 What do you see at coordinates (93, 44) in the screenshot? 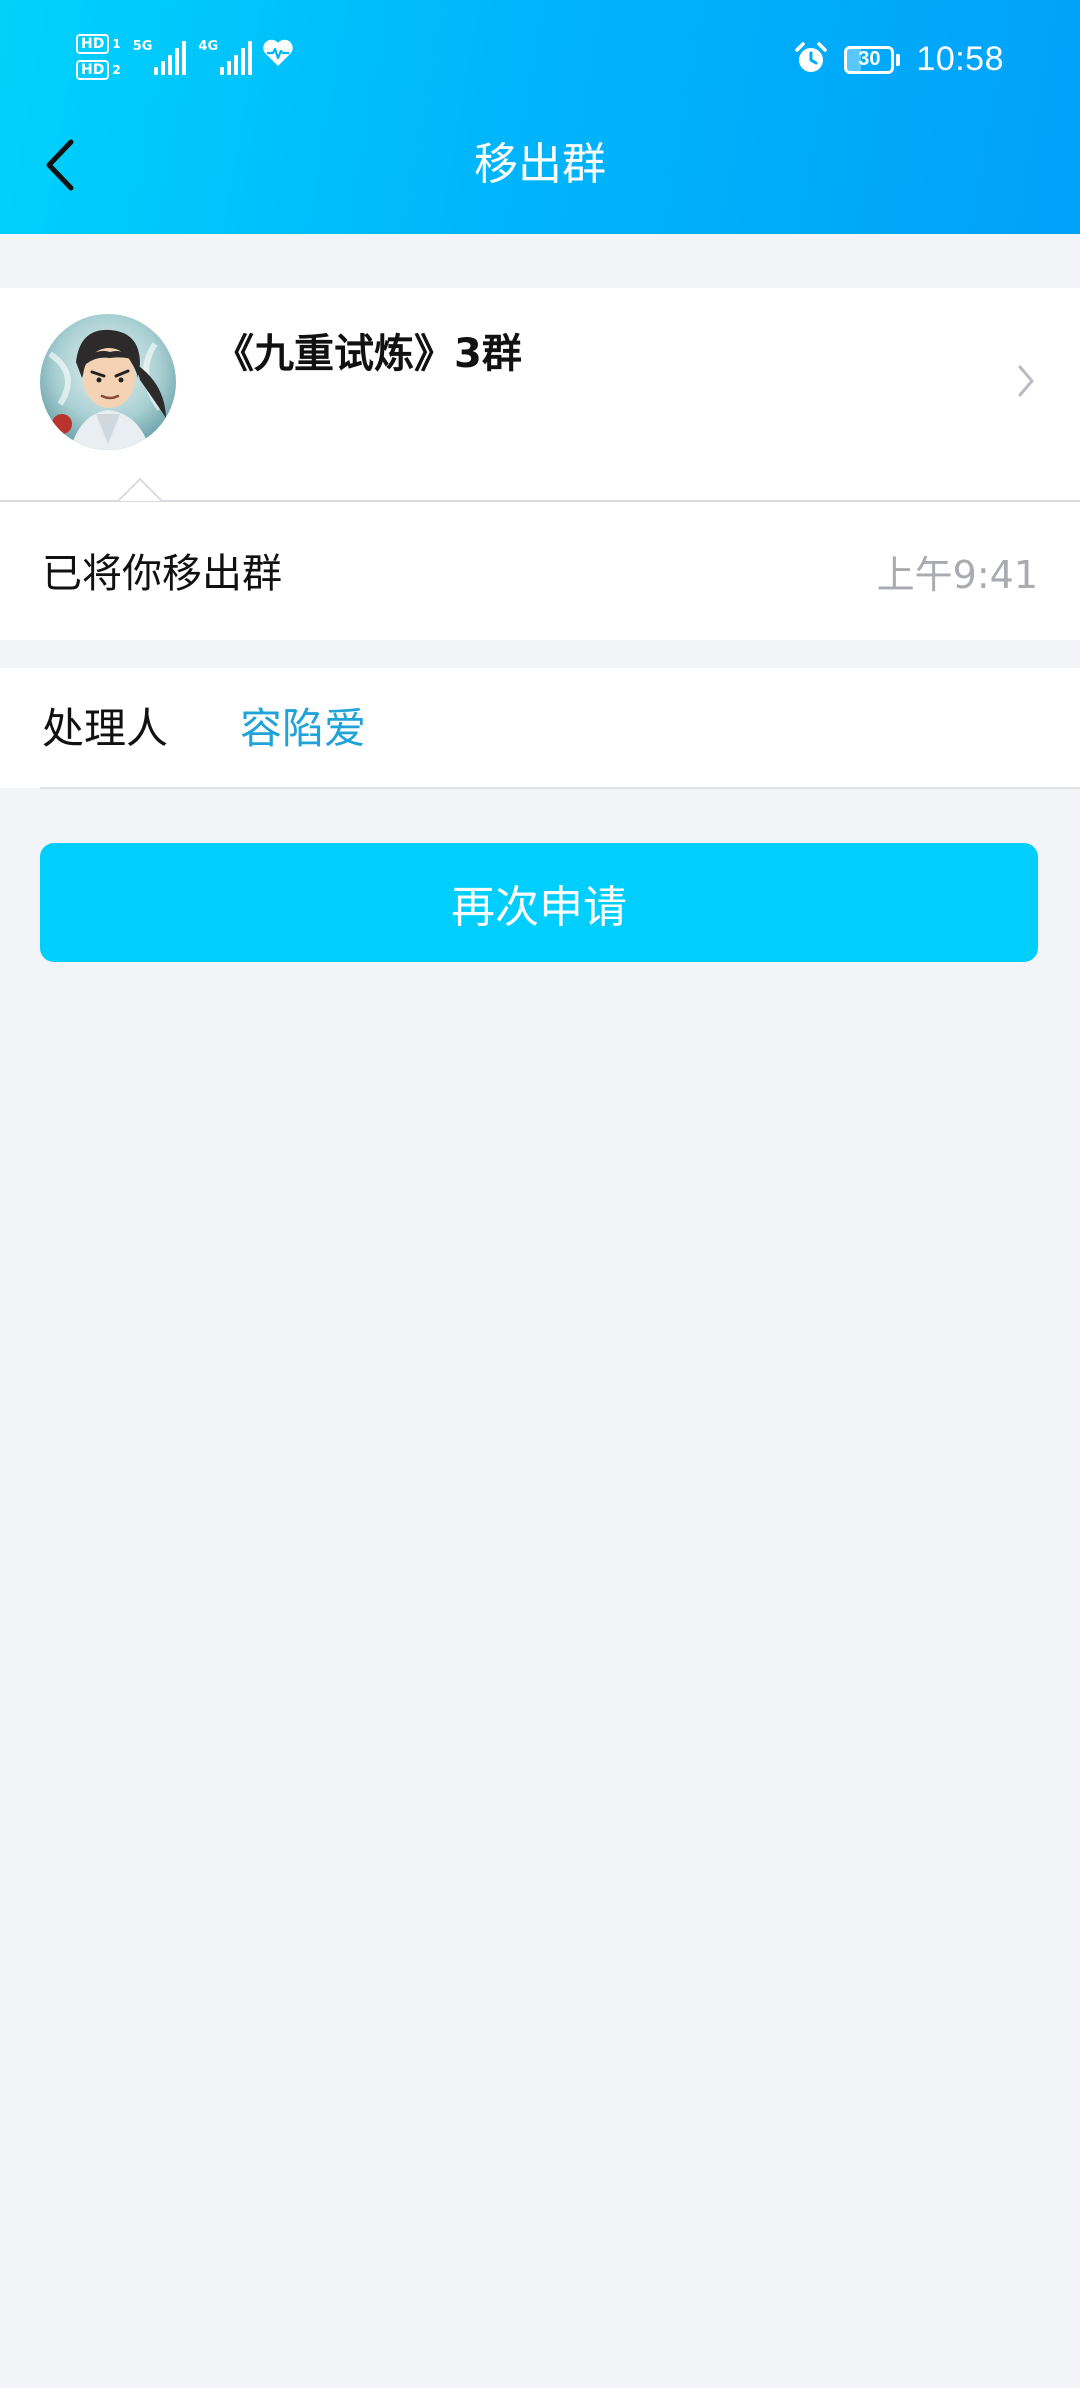
I see `sim1-hd-label: HD` at bounding box center [93, 44].